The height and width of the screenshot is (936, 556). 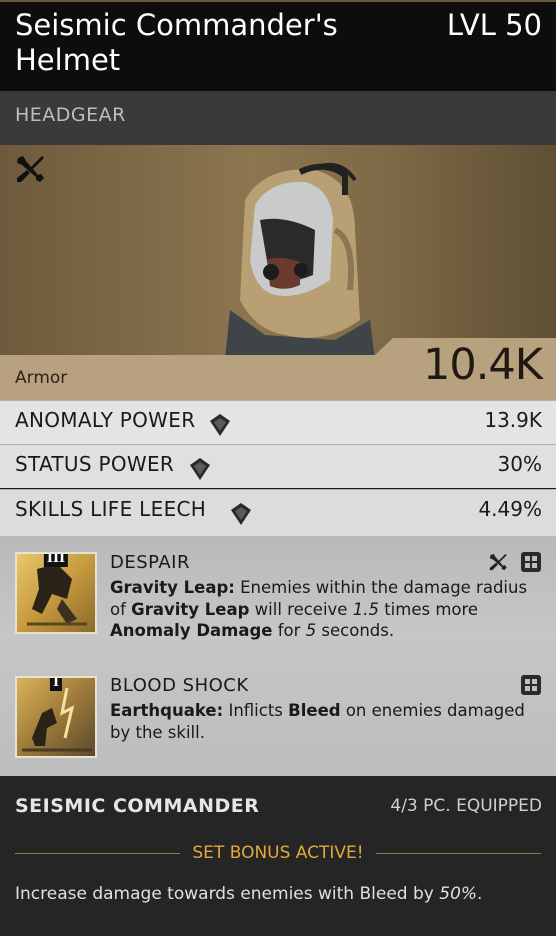 I want to click on stat-name: SKILLS LIFE LEECH, so click(x=111, y=509).